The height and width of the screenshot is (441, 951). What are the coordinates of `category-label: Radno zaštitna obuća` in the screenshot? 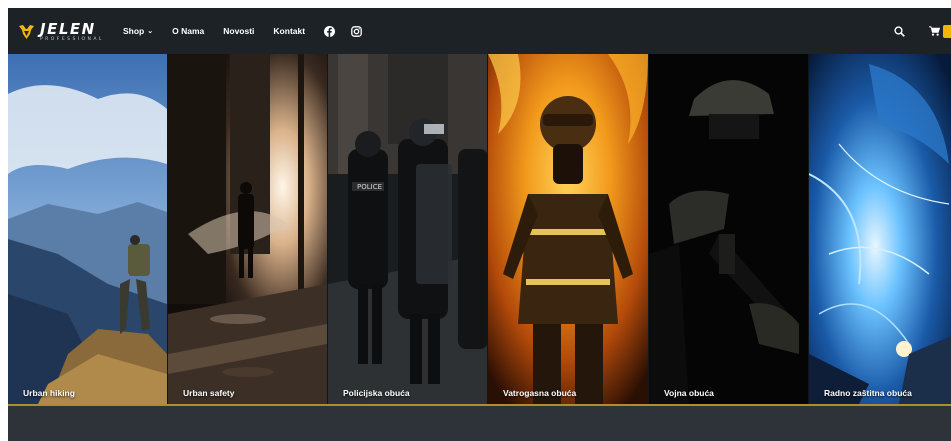 It's located at (868, 393).